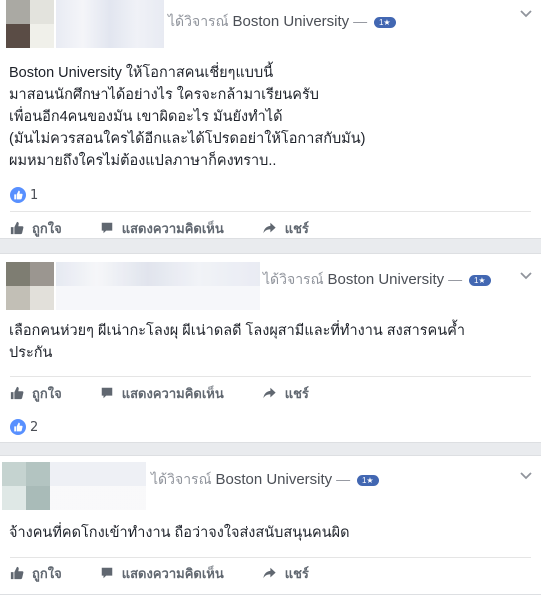 This screenshot has width=541, height=595. I want to click on like-count-row: 2, so click(24, 427).